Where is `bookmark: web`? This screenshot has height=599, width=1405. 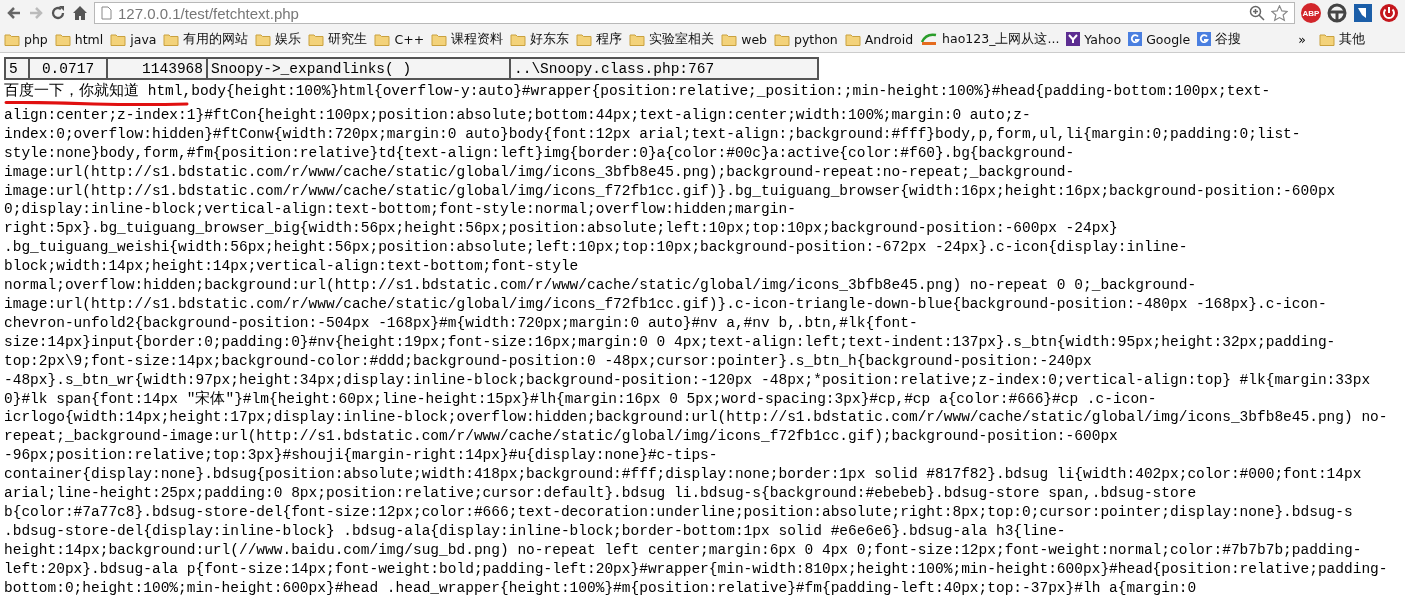 bookmark: web is located at coordinates (744, 39).